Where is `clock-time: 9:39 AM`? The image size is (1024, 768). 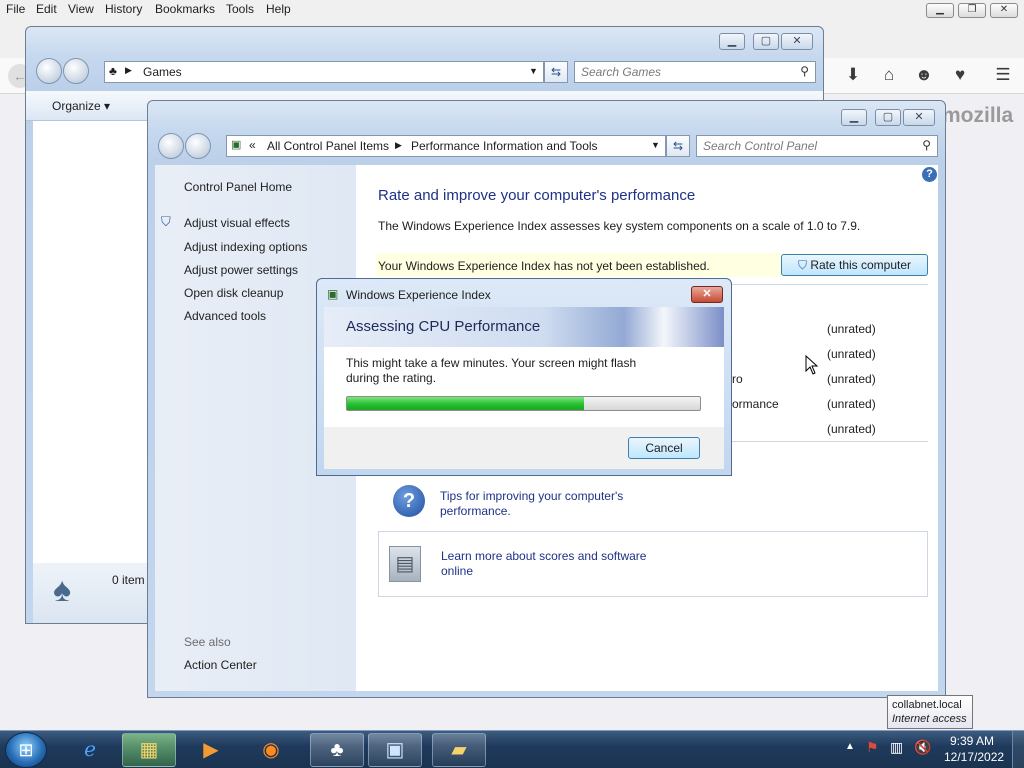 clock-time: 9:39 AM is located at coordinates (972, 741).